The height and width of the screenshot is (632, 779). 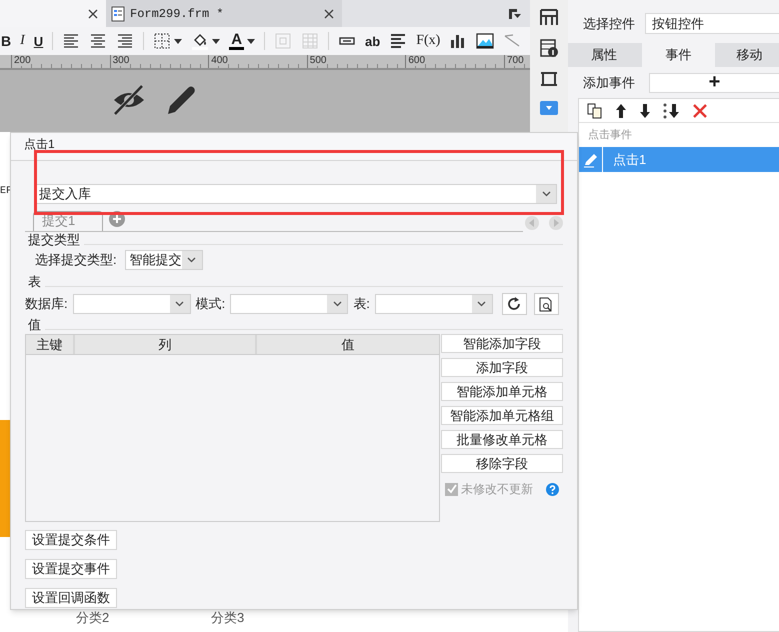 What do you see at coordinates (502, 415) in the screenshot?
I see `action-button: 智能添加单元格组` at bounding box center [502, 415].